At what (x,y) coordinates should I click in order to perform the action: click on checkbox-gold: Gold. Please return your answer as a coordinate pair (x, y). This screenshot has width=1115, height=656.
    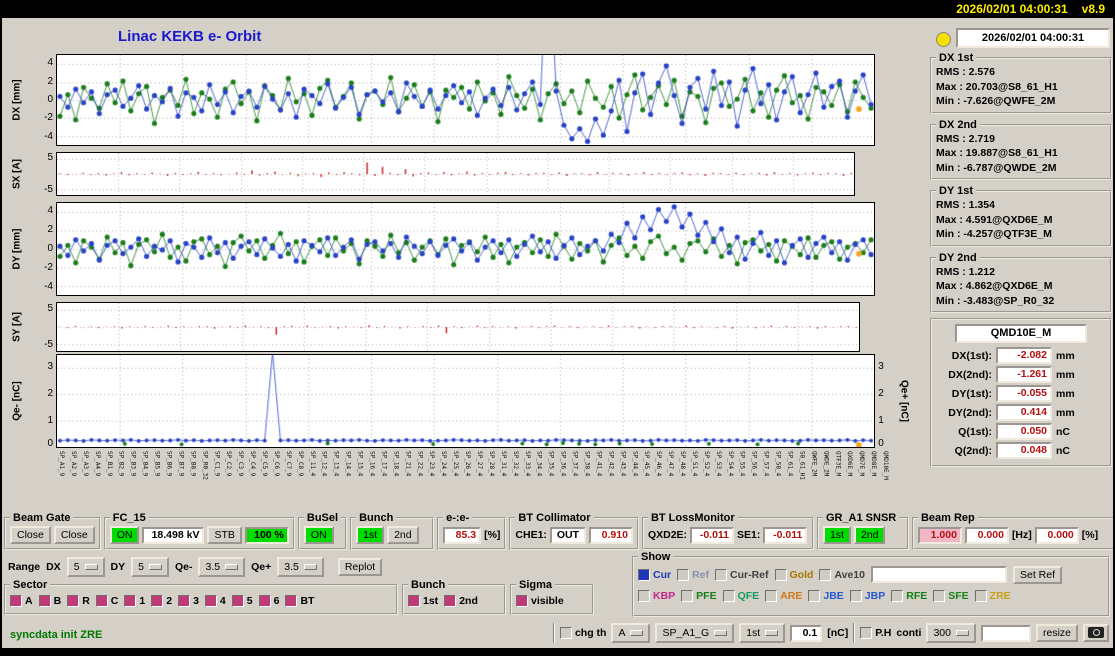
    Looking at the image, I should click on (793, 574).